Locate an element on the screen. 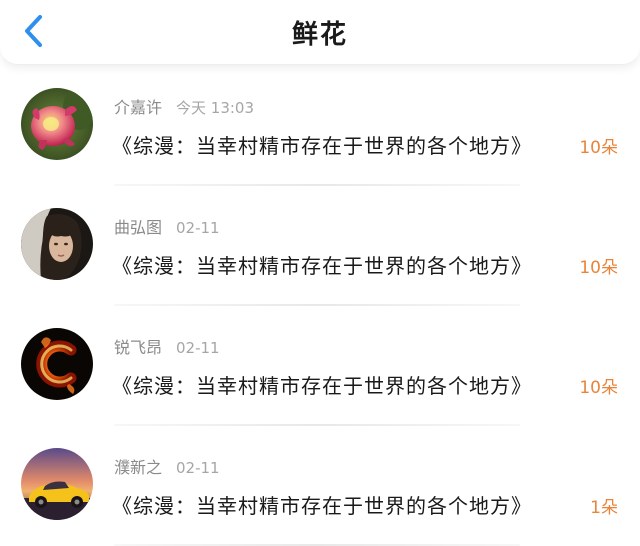 The width and height of the screenshot is (640, 546). timestamp: 今天 13:03 is located at coordinates (215, 108).